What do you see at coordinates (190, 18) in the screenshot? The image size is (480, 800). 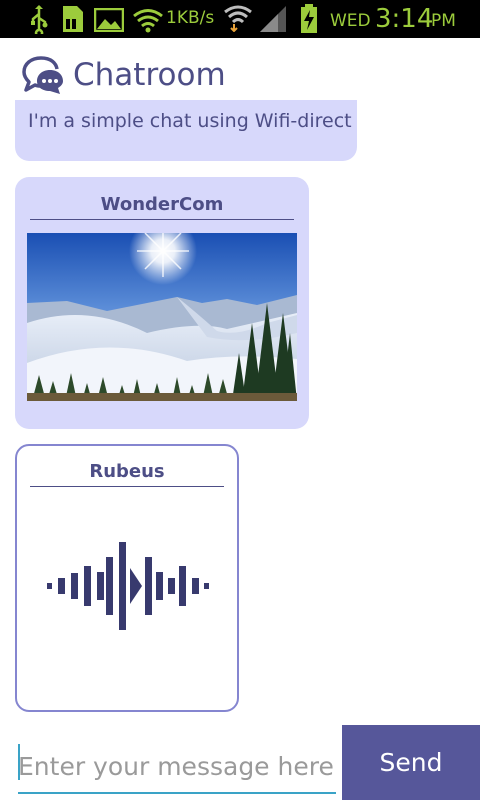 I see `network-speed: 1KB/s` at bounding box center [190, 18].